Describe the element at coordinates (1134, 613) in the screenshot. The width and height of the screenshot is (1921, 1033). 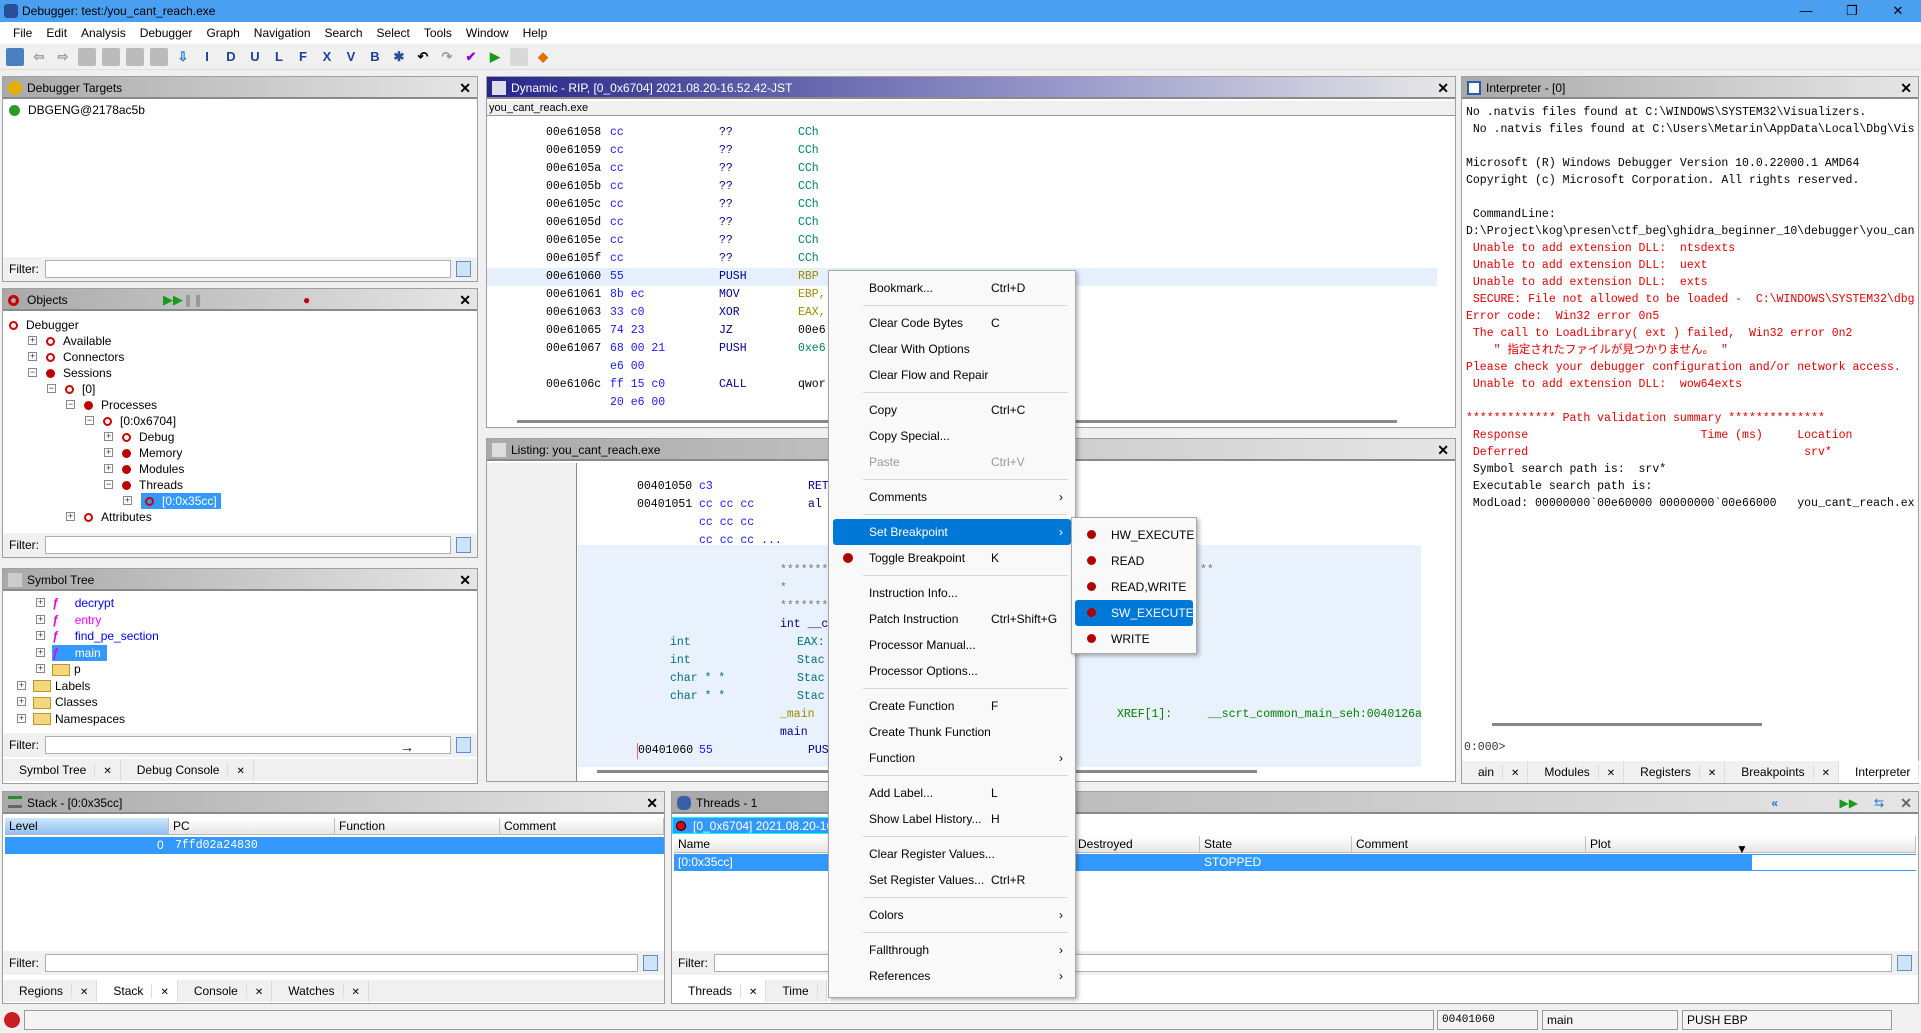
I see `submenu-item-sw-execute: SW_EXECUTE` at that location.